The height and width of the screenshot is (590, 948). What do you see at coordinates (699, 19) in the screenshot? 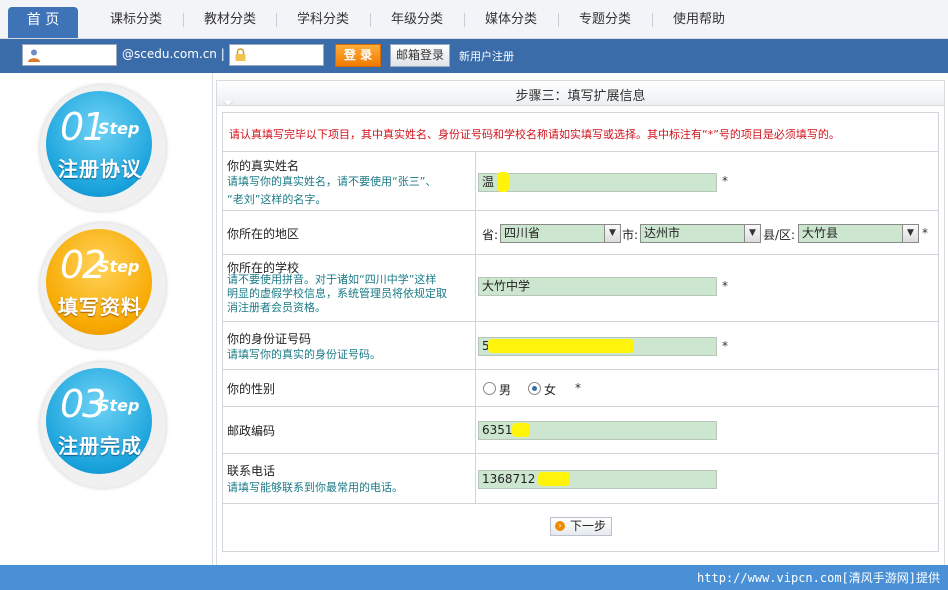
I see `nav-help: 使用帮助` at bounding box center [699, 19].